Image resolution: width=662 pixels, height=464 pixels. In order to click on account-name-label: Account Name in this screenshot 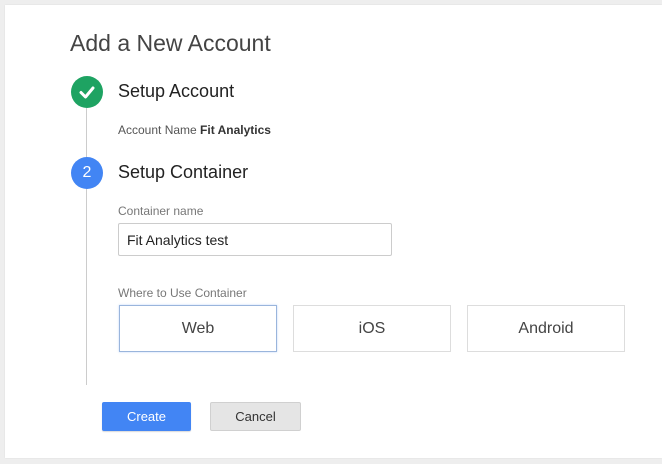, I will do `click(157, 130)`.